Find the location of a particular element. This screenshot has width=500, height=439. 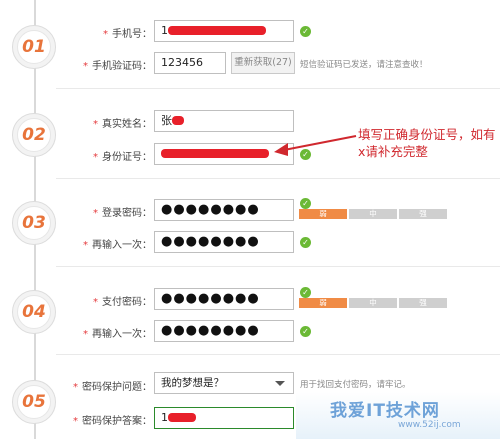

redacted-name is located at coordinates (178, 120).